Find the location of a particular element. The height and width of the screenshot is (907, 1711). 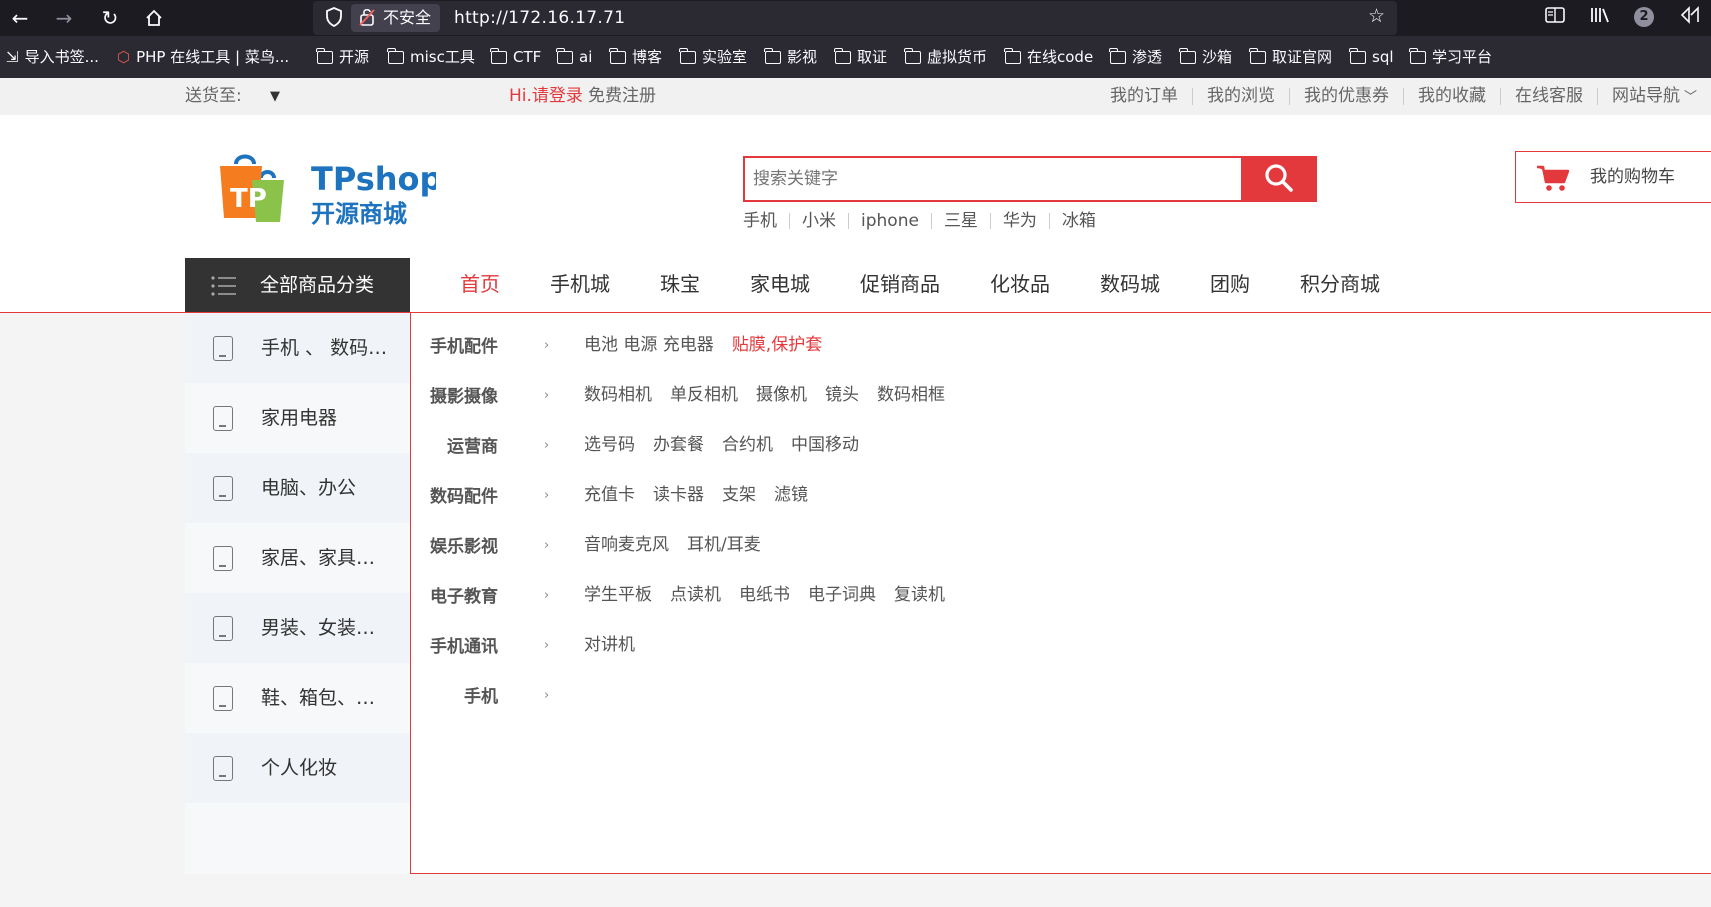

subcategory-link: 电子词典 is located at coordinates (842, 595).